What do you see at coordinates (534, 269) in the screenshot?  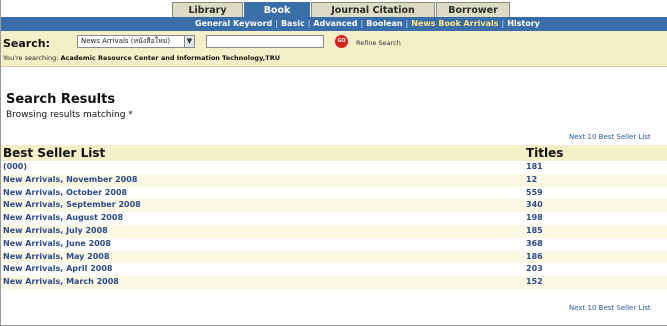 I see `titles-count: 203` at bounding box center [534, 269].